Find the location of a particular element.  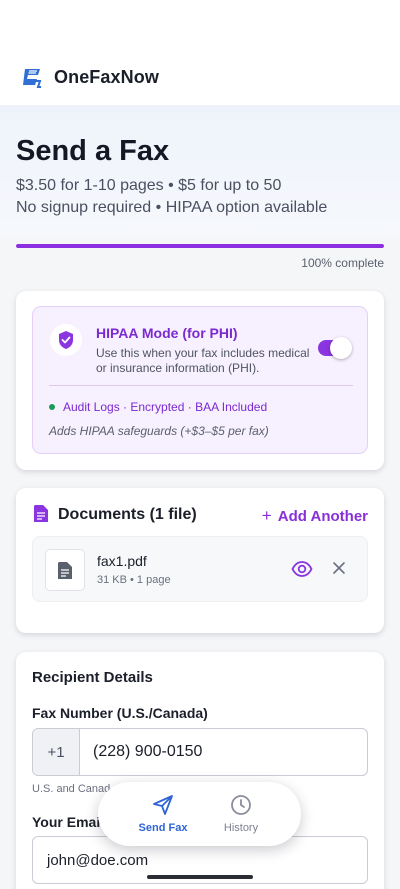

toggle-knob is located at coordinates (341, 348).